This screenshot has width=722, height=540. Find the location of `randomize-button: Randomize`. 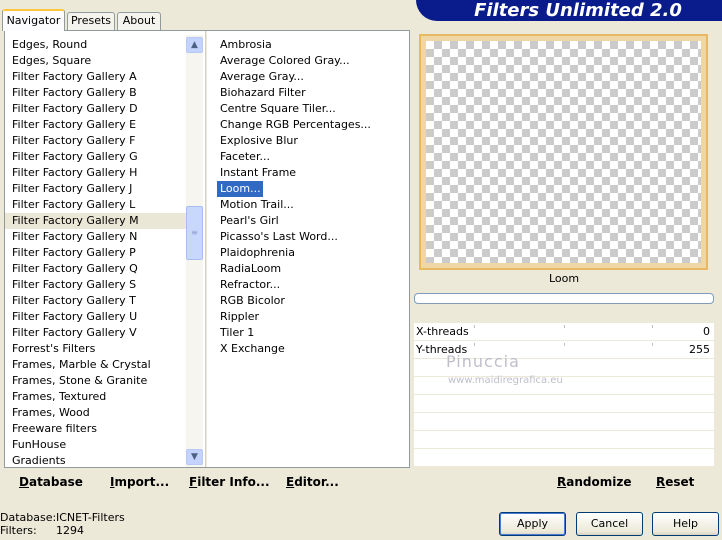

randomize-button: Randomize is located at coordinates (594, 482).